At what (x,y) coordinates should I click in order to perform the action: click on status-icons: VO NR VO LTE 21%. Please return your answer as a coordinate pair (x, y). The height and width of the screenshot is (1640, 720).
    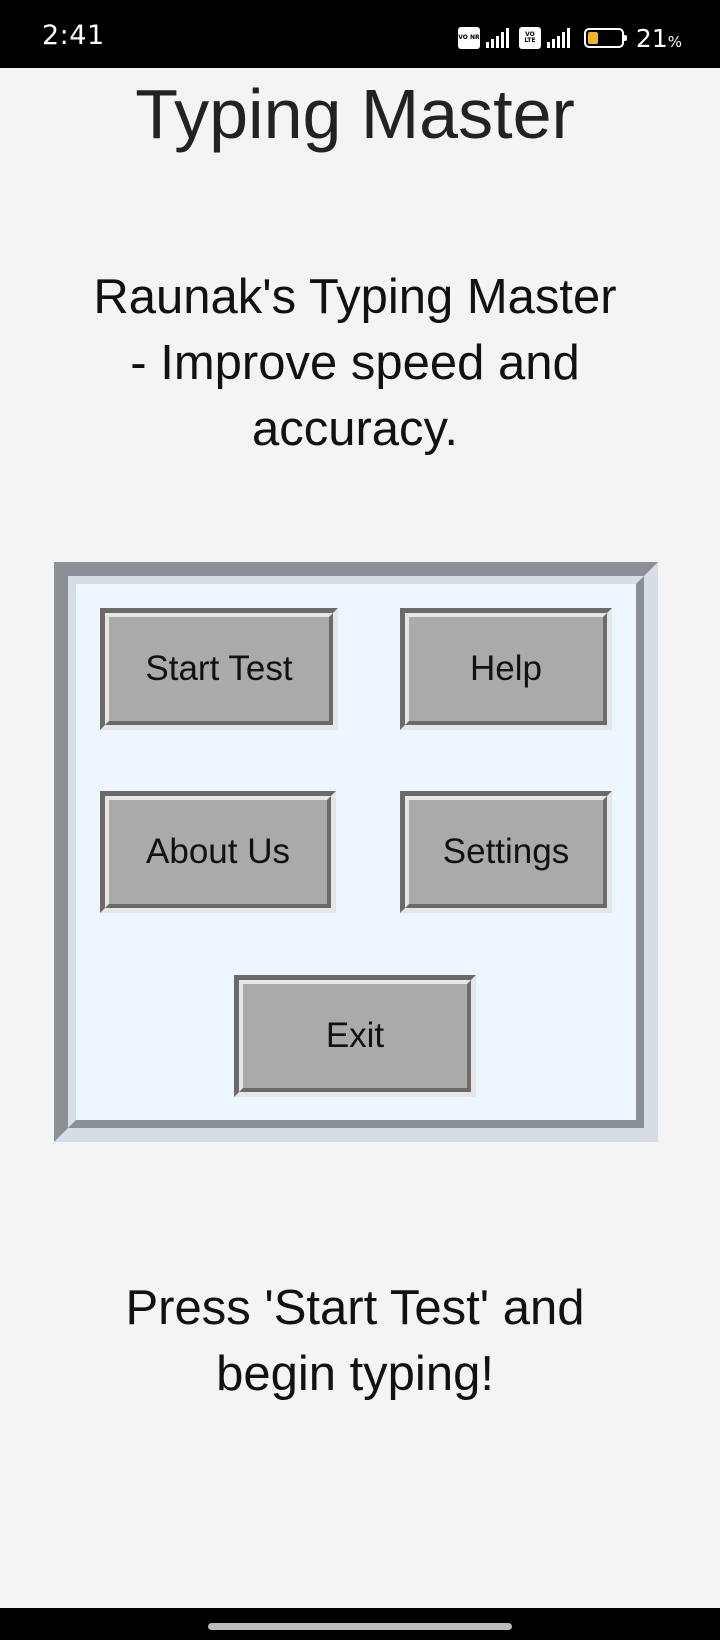
    Looking at the image, I should click on (569, 38).